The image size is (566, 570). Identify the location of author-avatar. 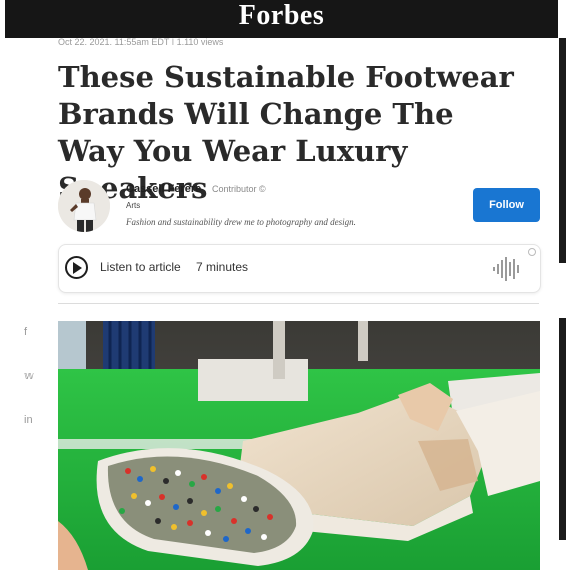
(84, 206).